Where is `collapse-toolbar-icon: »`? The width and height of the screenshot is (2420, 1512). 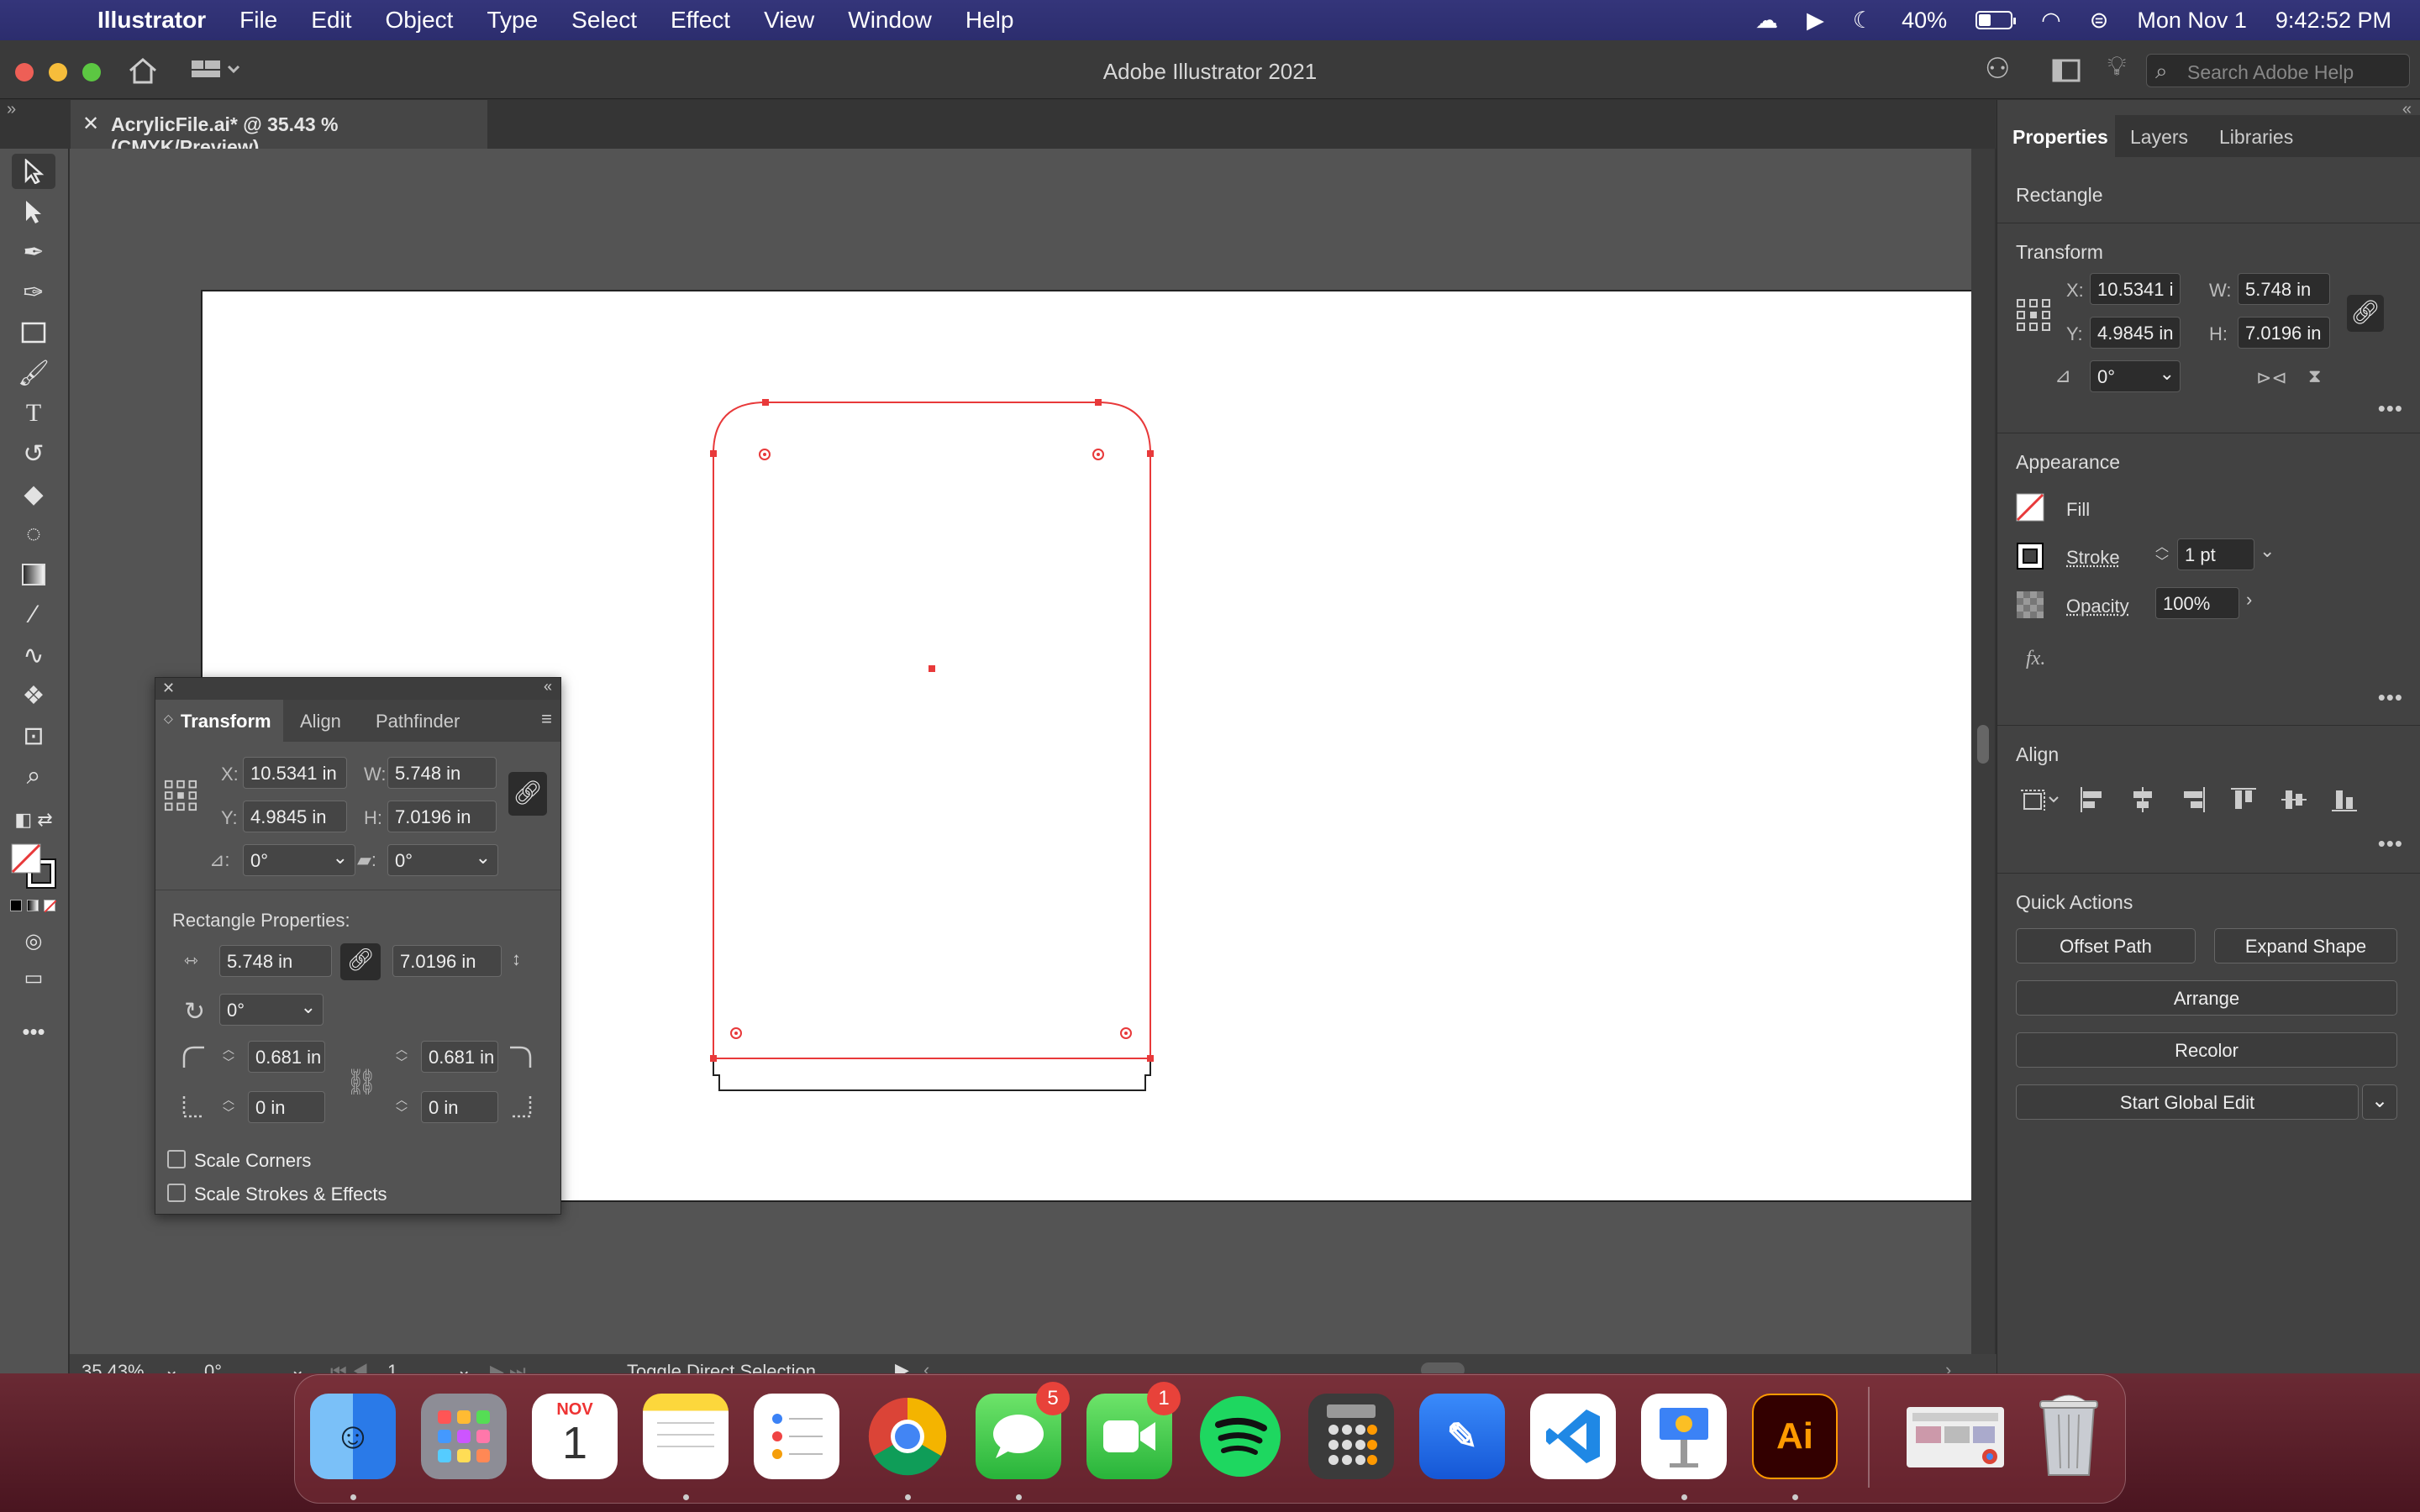 collapse-toolbar-icon: » is located at coordinates (11, 109).